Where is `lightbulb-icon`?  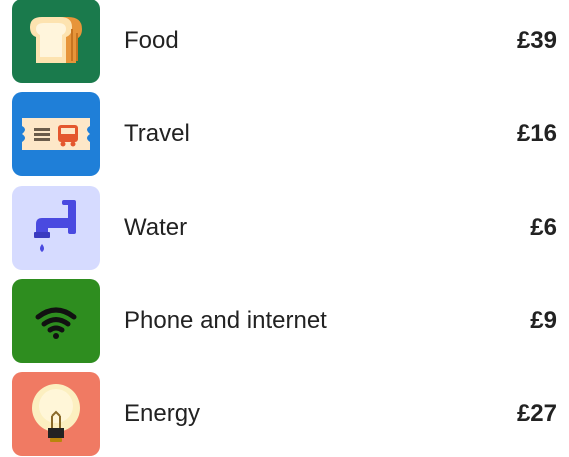 lightbulb-icon is located at coordinates (56, 414).